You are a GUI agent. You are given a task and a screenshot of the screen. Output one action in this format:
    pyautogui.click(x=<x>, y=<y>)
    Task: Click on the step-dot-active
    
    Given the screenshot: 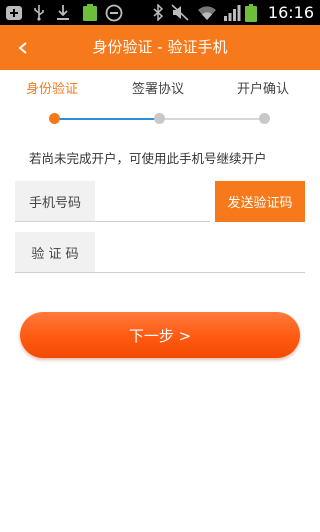 What is the action you would take?
    pyautogui.click(x=54, y=118)
    